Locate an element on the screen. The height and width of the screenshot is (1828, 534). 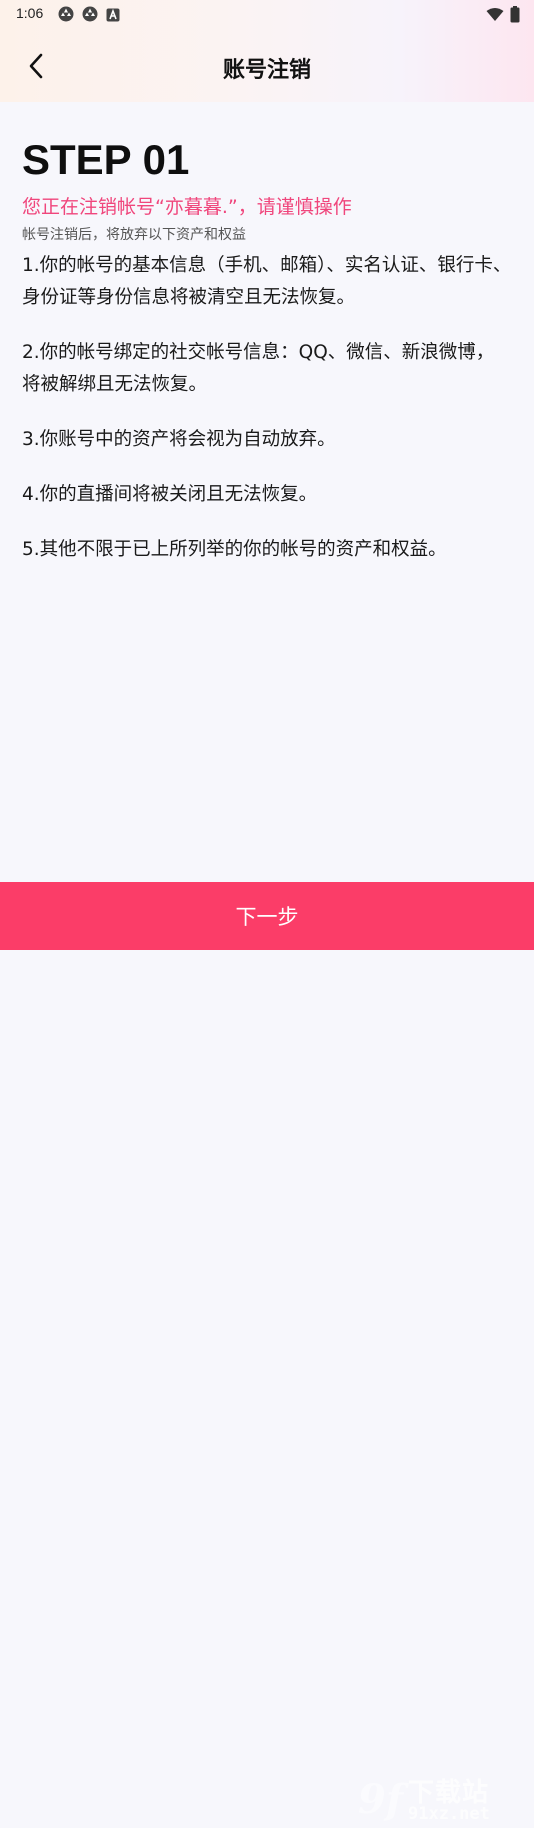
list-item: 3.你账号中的资产将会视为自动放弃。 is located at coordinates (179, 439).